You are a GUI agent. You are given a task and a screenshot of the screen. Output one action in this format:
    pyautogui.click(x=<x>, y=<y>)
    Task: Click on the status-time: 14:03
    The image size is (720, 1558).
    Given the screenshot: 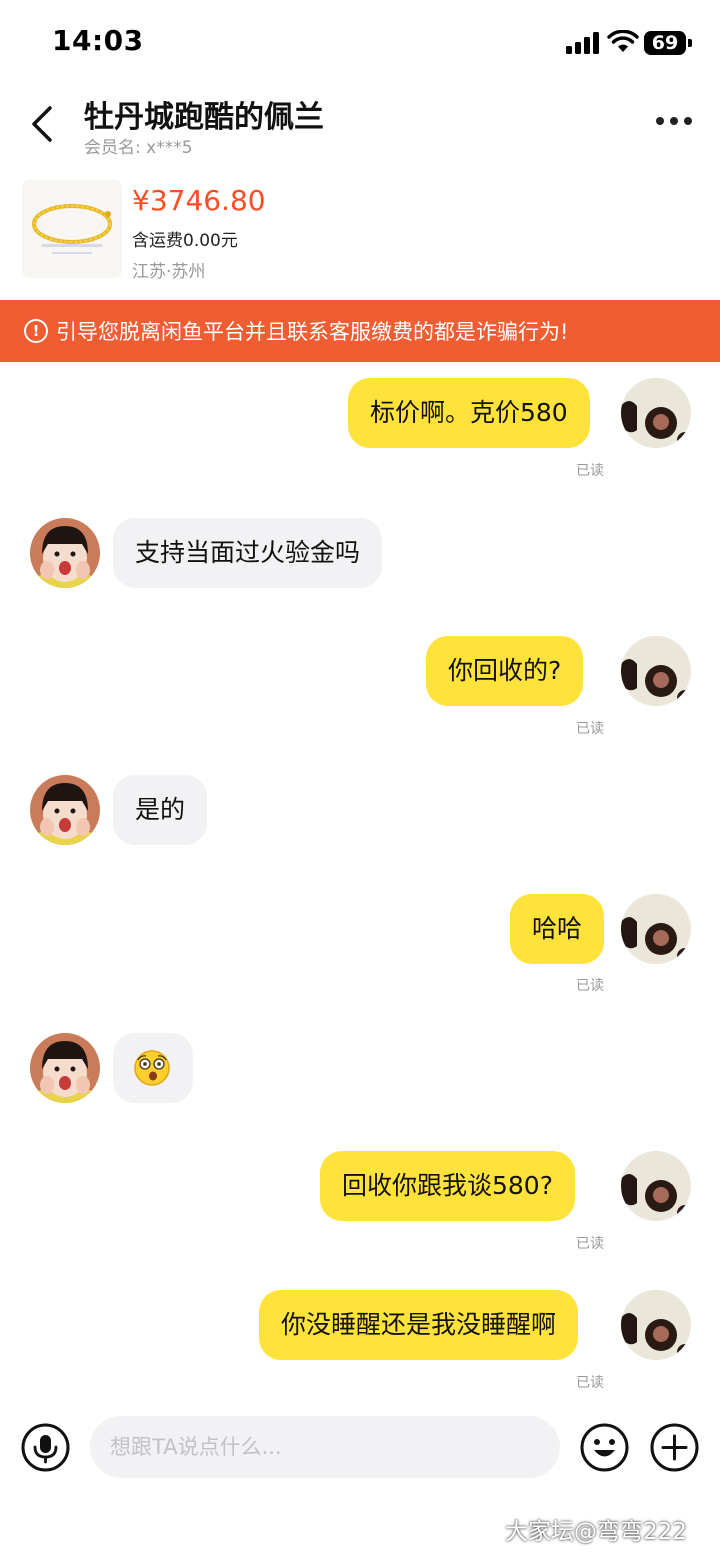 What is the action you would take?
    pyautogui.click(x=98, y=40)
    